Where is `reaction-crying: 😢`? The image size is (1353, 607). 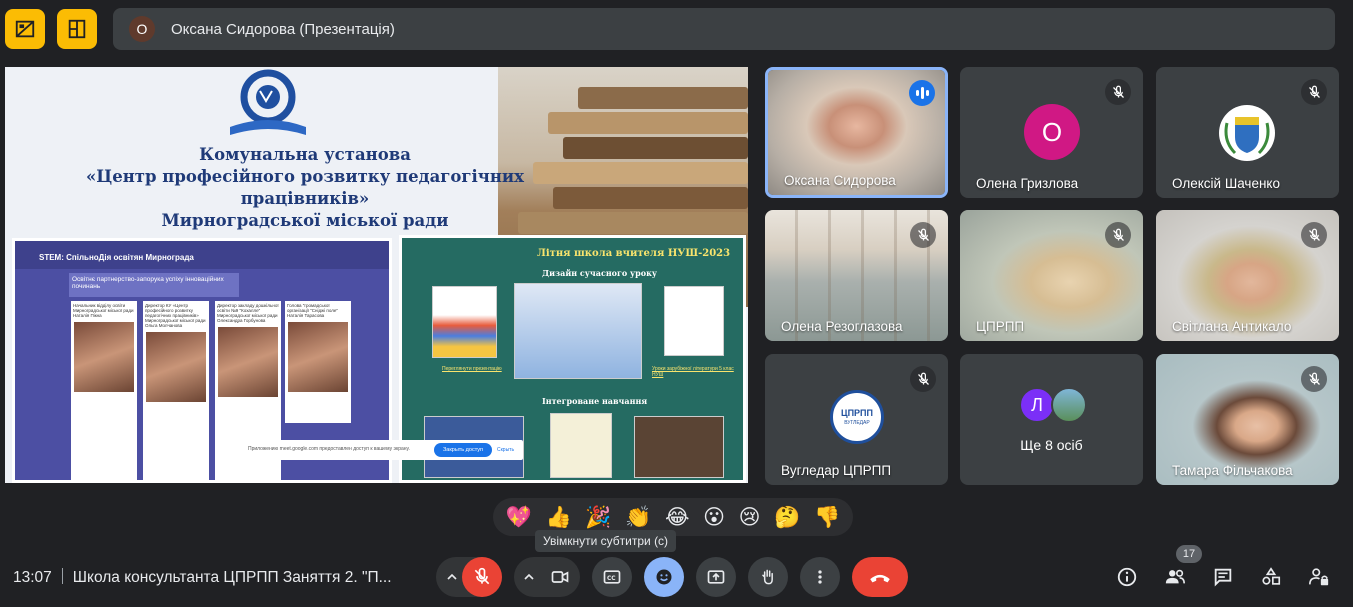 reaction-crying: 😢 is located at coordinates (750, 517).